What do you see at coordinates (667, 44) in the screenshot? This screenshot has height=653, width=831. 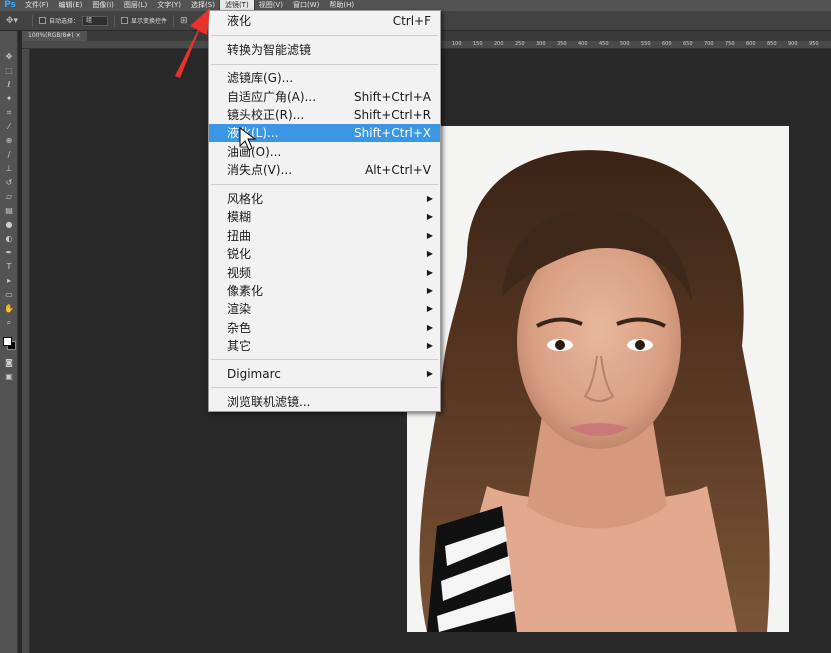 I see `ruler-tick-label: 600` at bounding box center [667, 44].